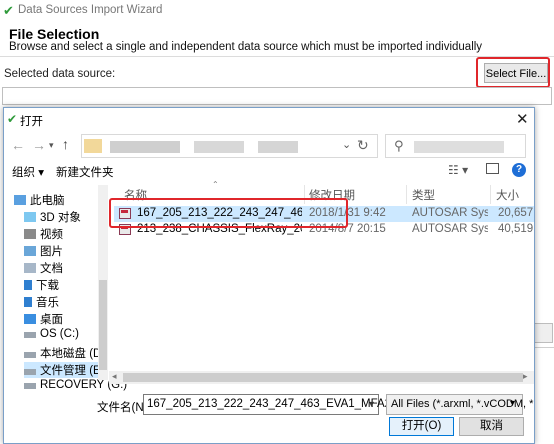 This screenshot has height=444, width=554. What do you see at coordinates (93, 146) in the screenshot?
I see `folder-icon` at bounding box center [93, 146].